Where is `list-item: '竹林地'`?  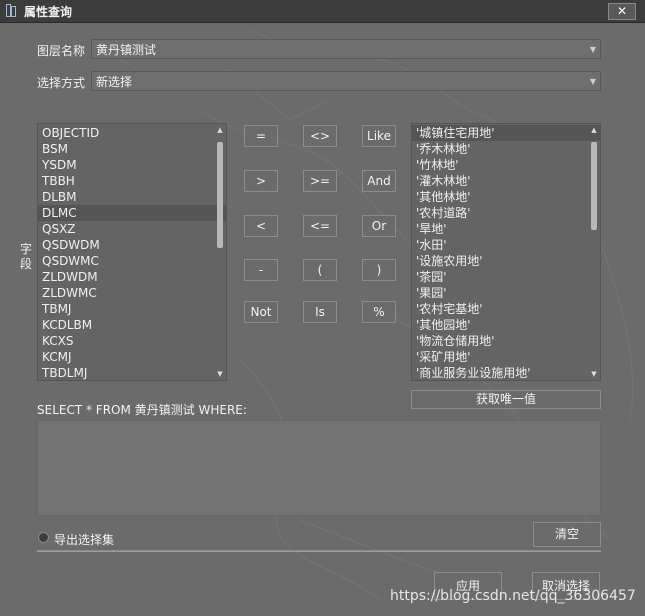
list-item: '竹林地' is located at coordinates (506, 165).